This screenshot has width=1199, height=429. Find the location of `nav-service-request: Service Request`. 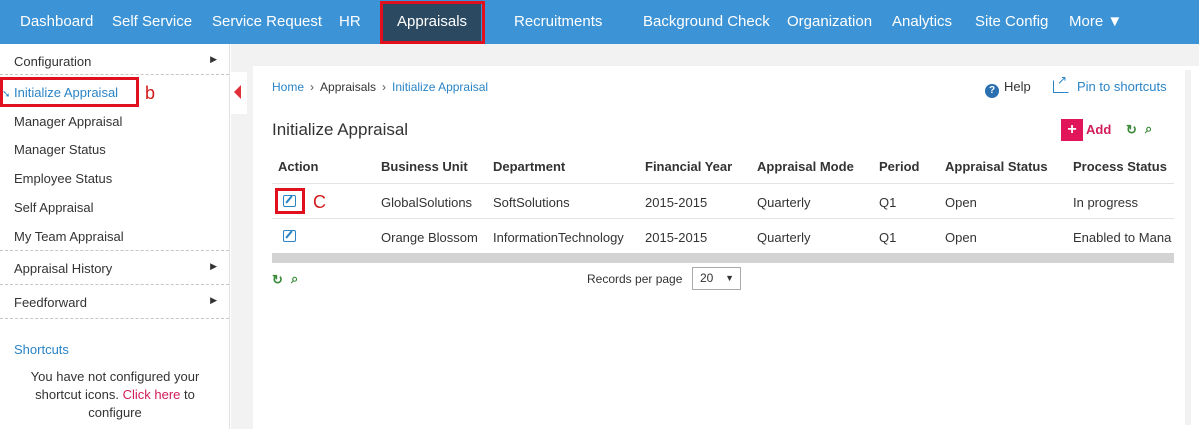

nav-service-request: Service Request is located at coordinates (267, 22).